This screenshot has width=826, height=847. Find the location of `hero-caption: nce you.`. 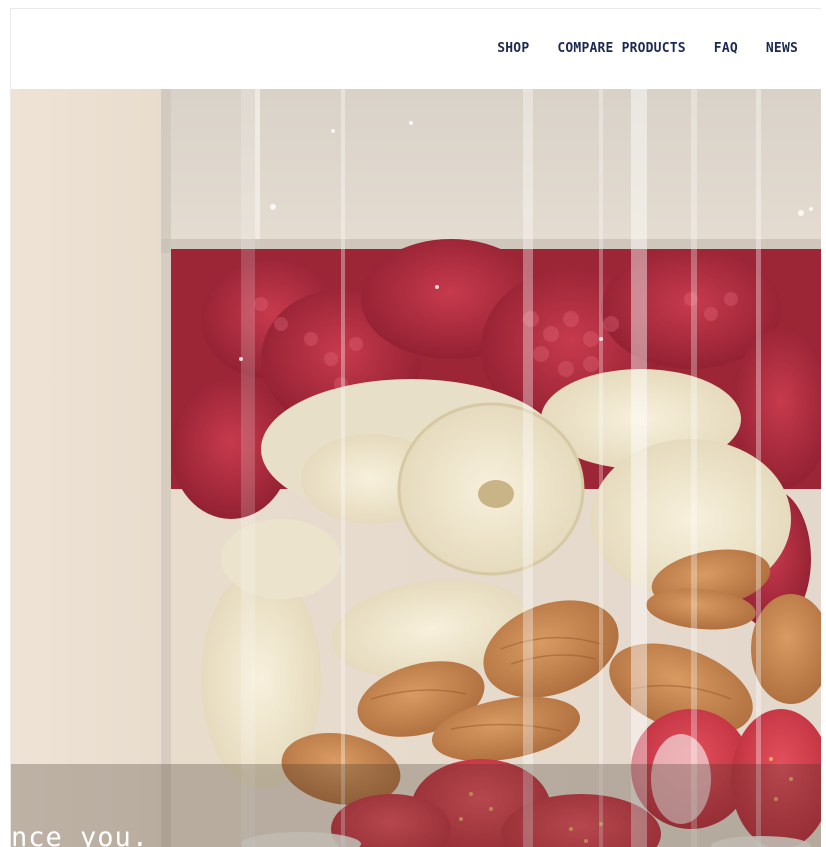

hero-caption: nce you. is located at coordinates (80, 834).